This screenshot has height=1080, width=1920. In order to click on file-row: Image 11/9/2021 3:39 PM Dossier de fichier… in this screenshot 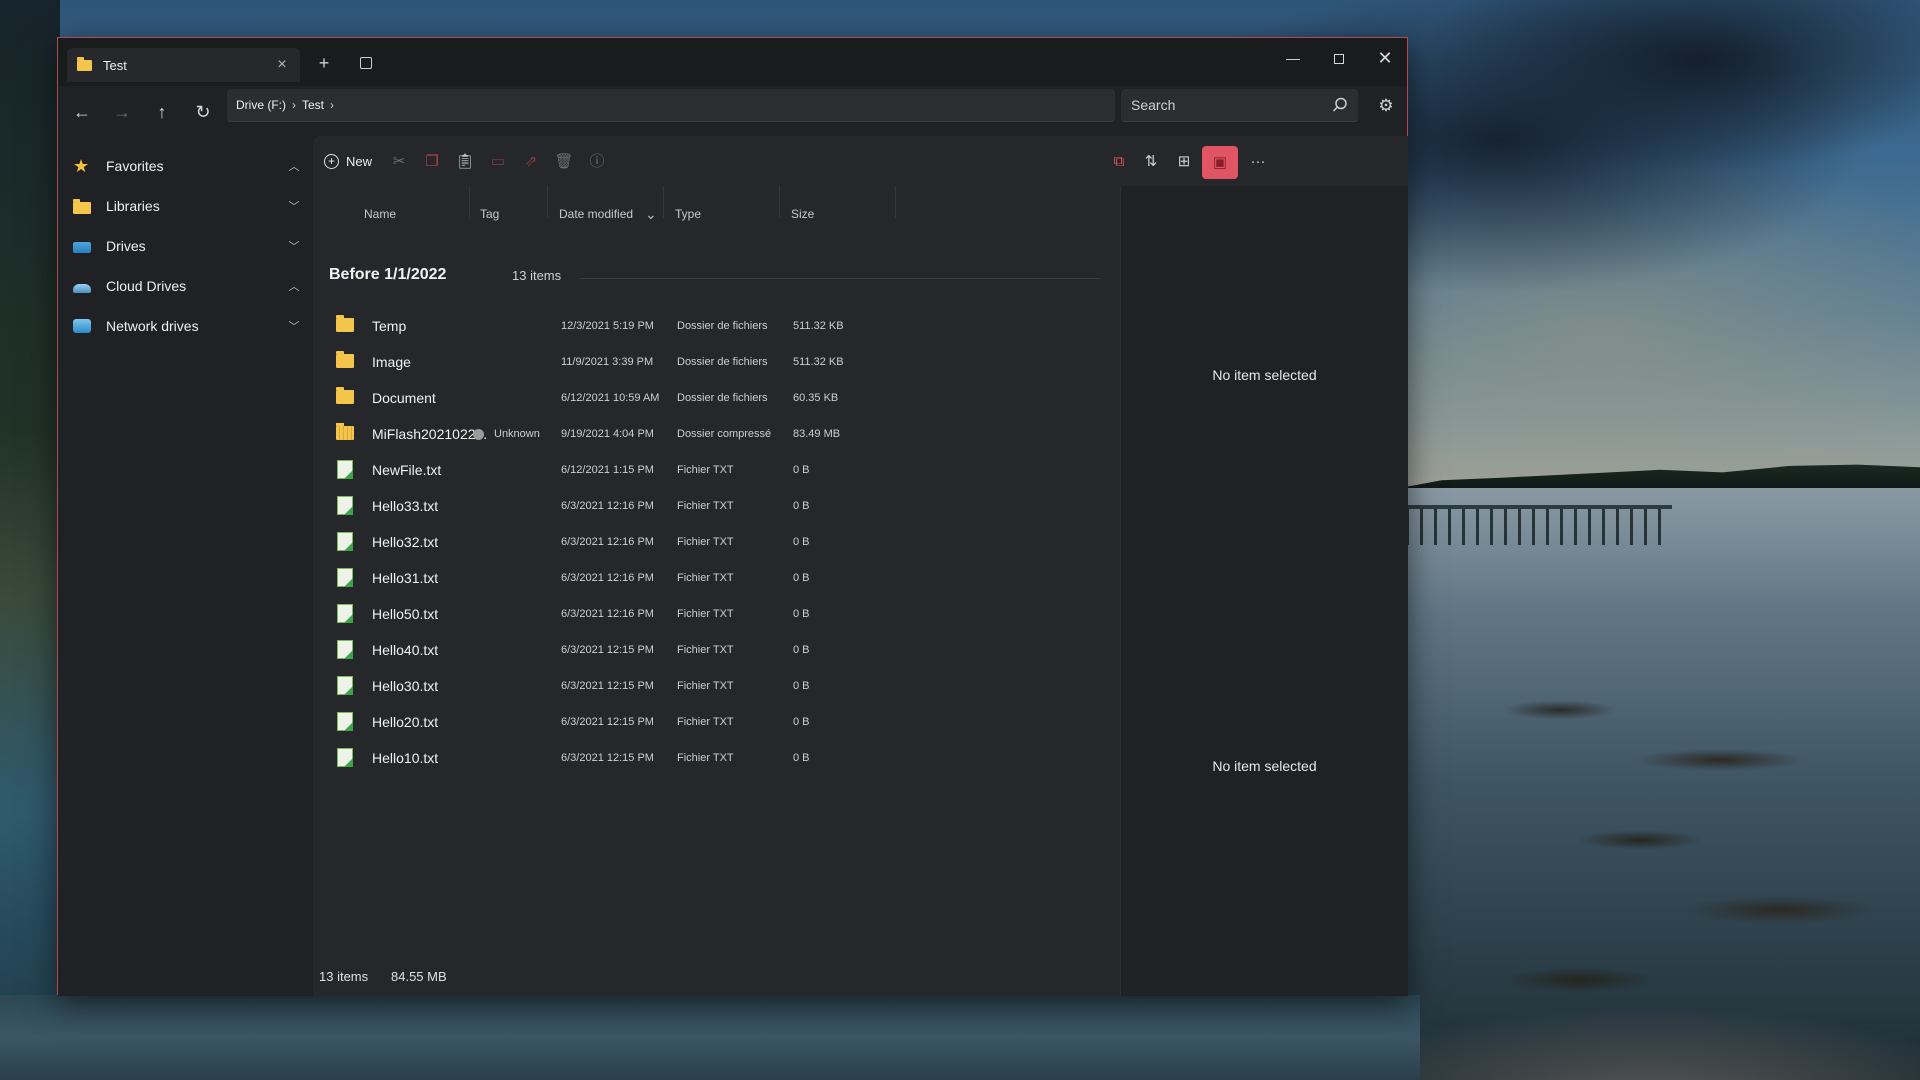, I will do `click(712, 362)`.